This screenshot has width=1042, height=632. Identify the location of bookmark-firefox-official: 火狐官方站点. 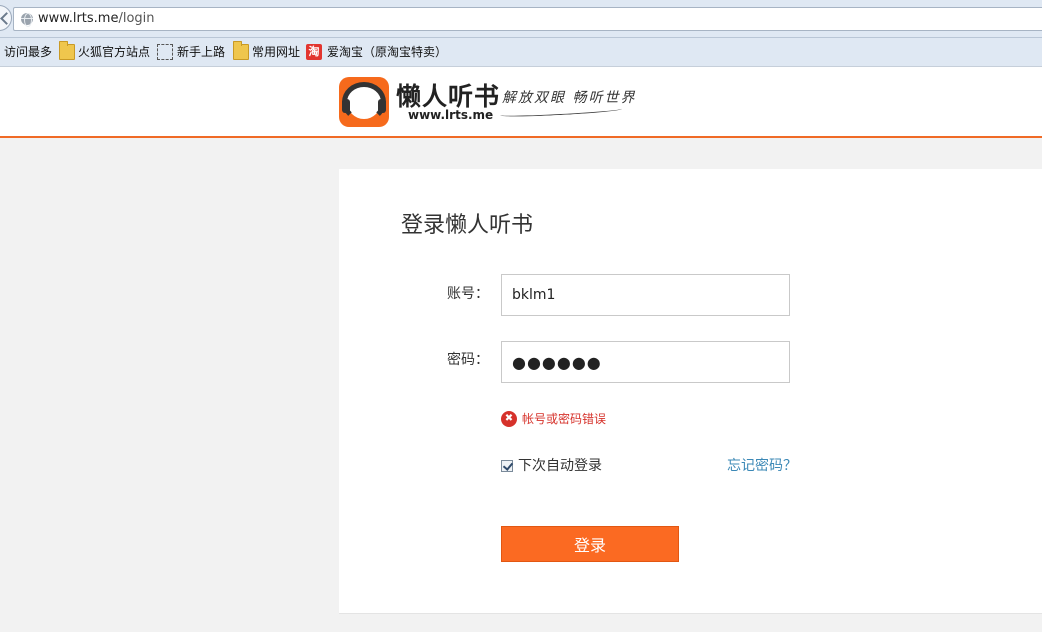
(114, 52).